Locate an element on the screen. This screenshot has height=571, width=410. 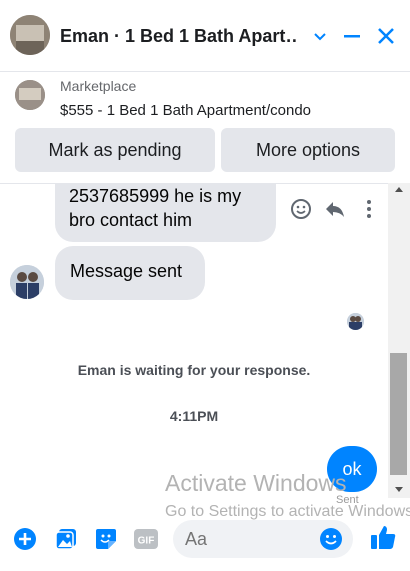
listing-thumbnail is located at coordinates (30, 95).